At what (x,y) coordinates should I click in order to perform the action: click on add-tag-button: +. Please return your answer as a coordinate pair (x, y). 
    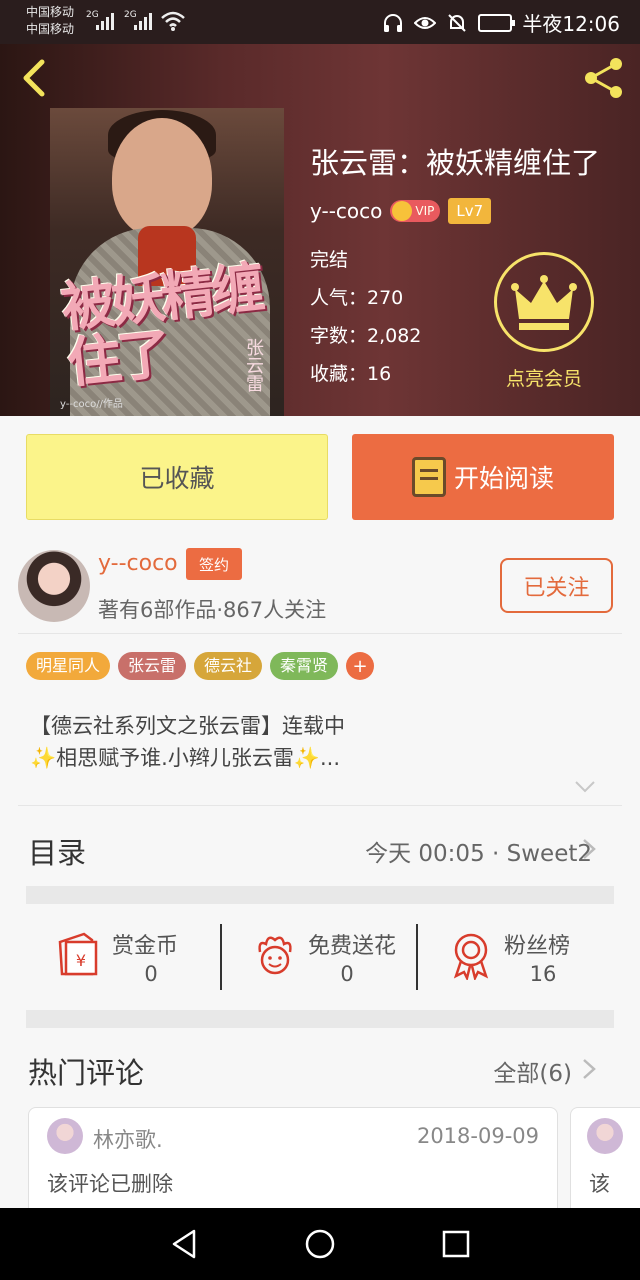
    Looking at the image, I should click on (360, 666).